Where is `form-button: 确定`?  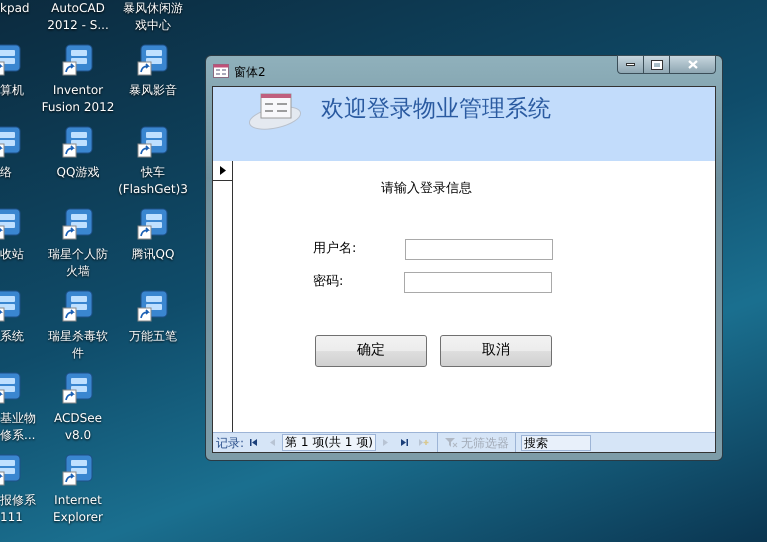 form-button: 确定 is located at coordinates (371, 350).